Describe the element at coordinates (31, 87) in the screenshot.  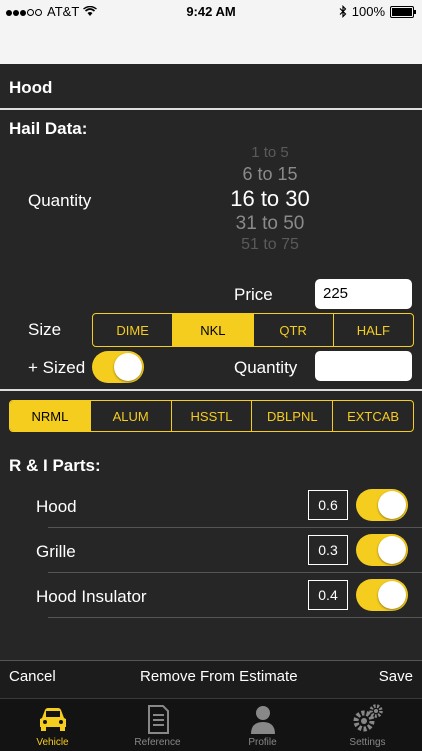
I see `panel-title: Hood` at that location.